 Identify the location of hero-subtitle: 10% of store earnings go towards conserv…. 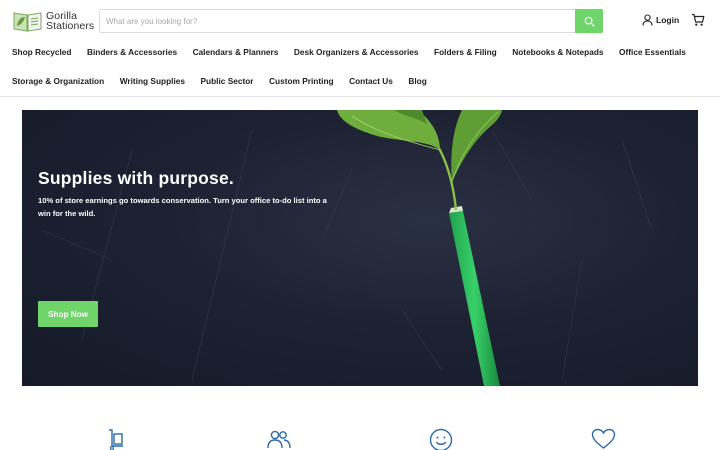
(182, 207).